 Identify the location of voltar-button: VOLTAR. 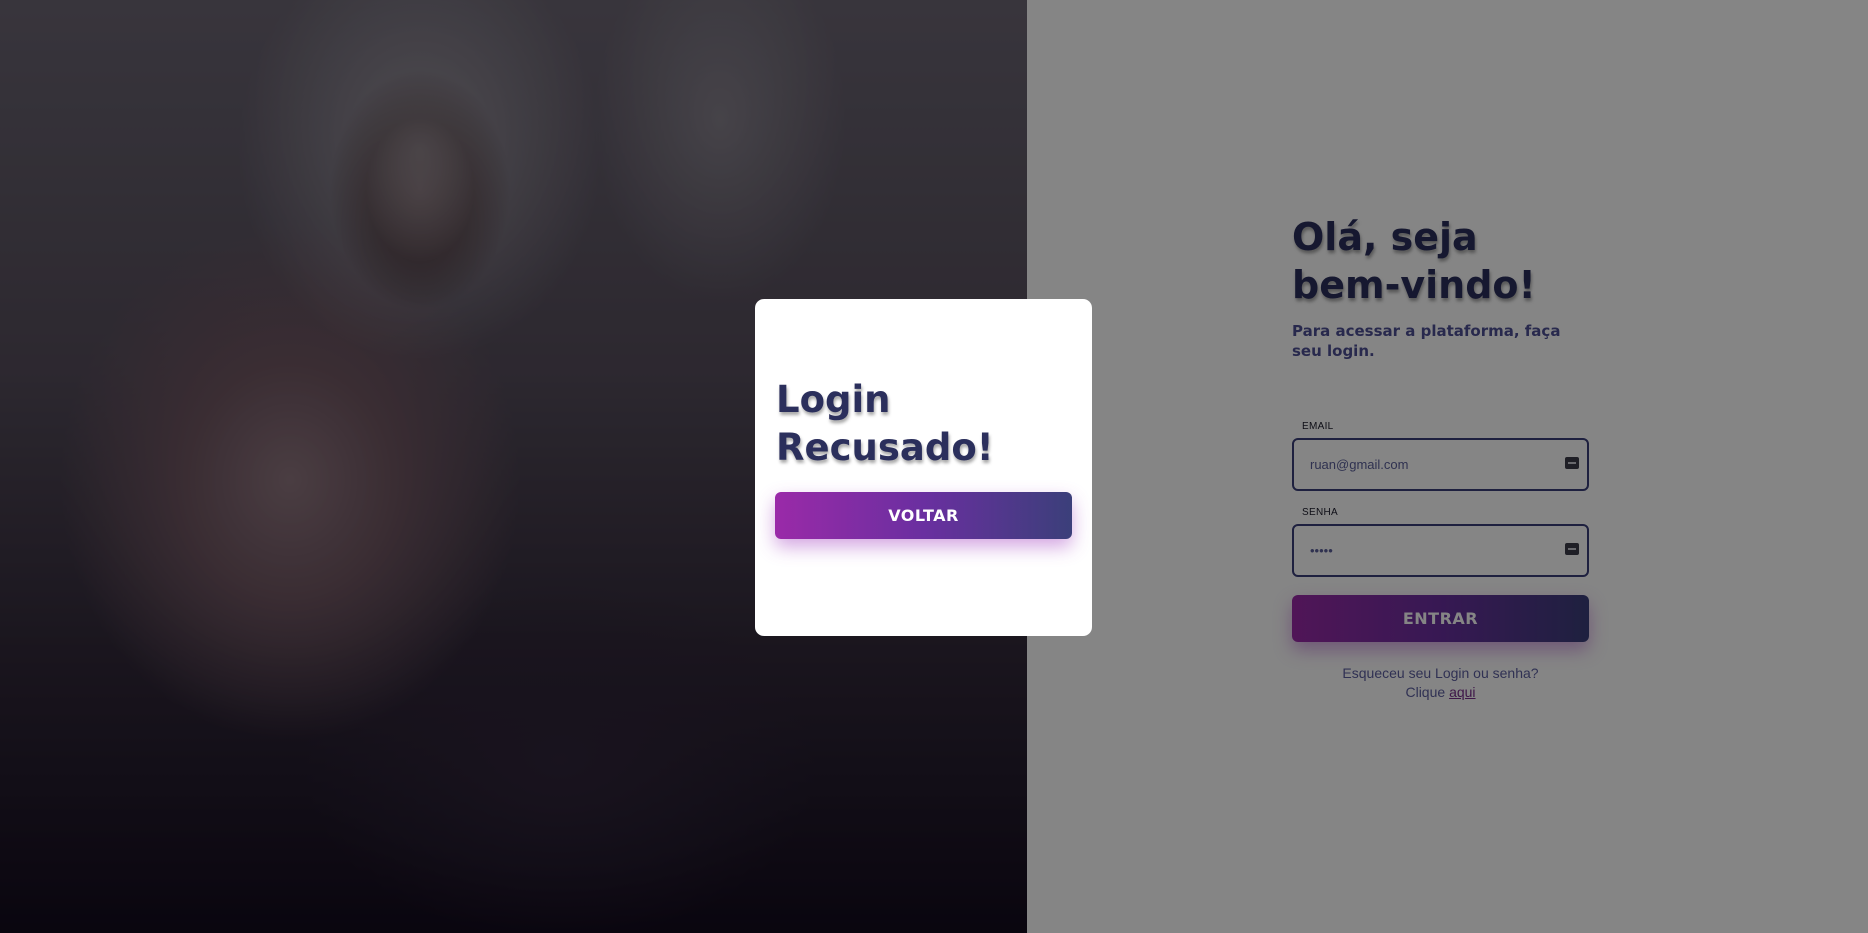
(923, 515).